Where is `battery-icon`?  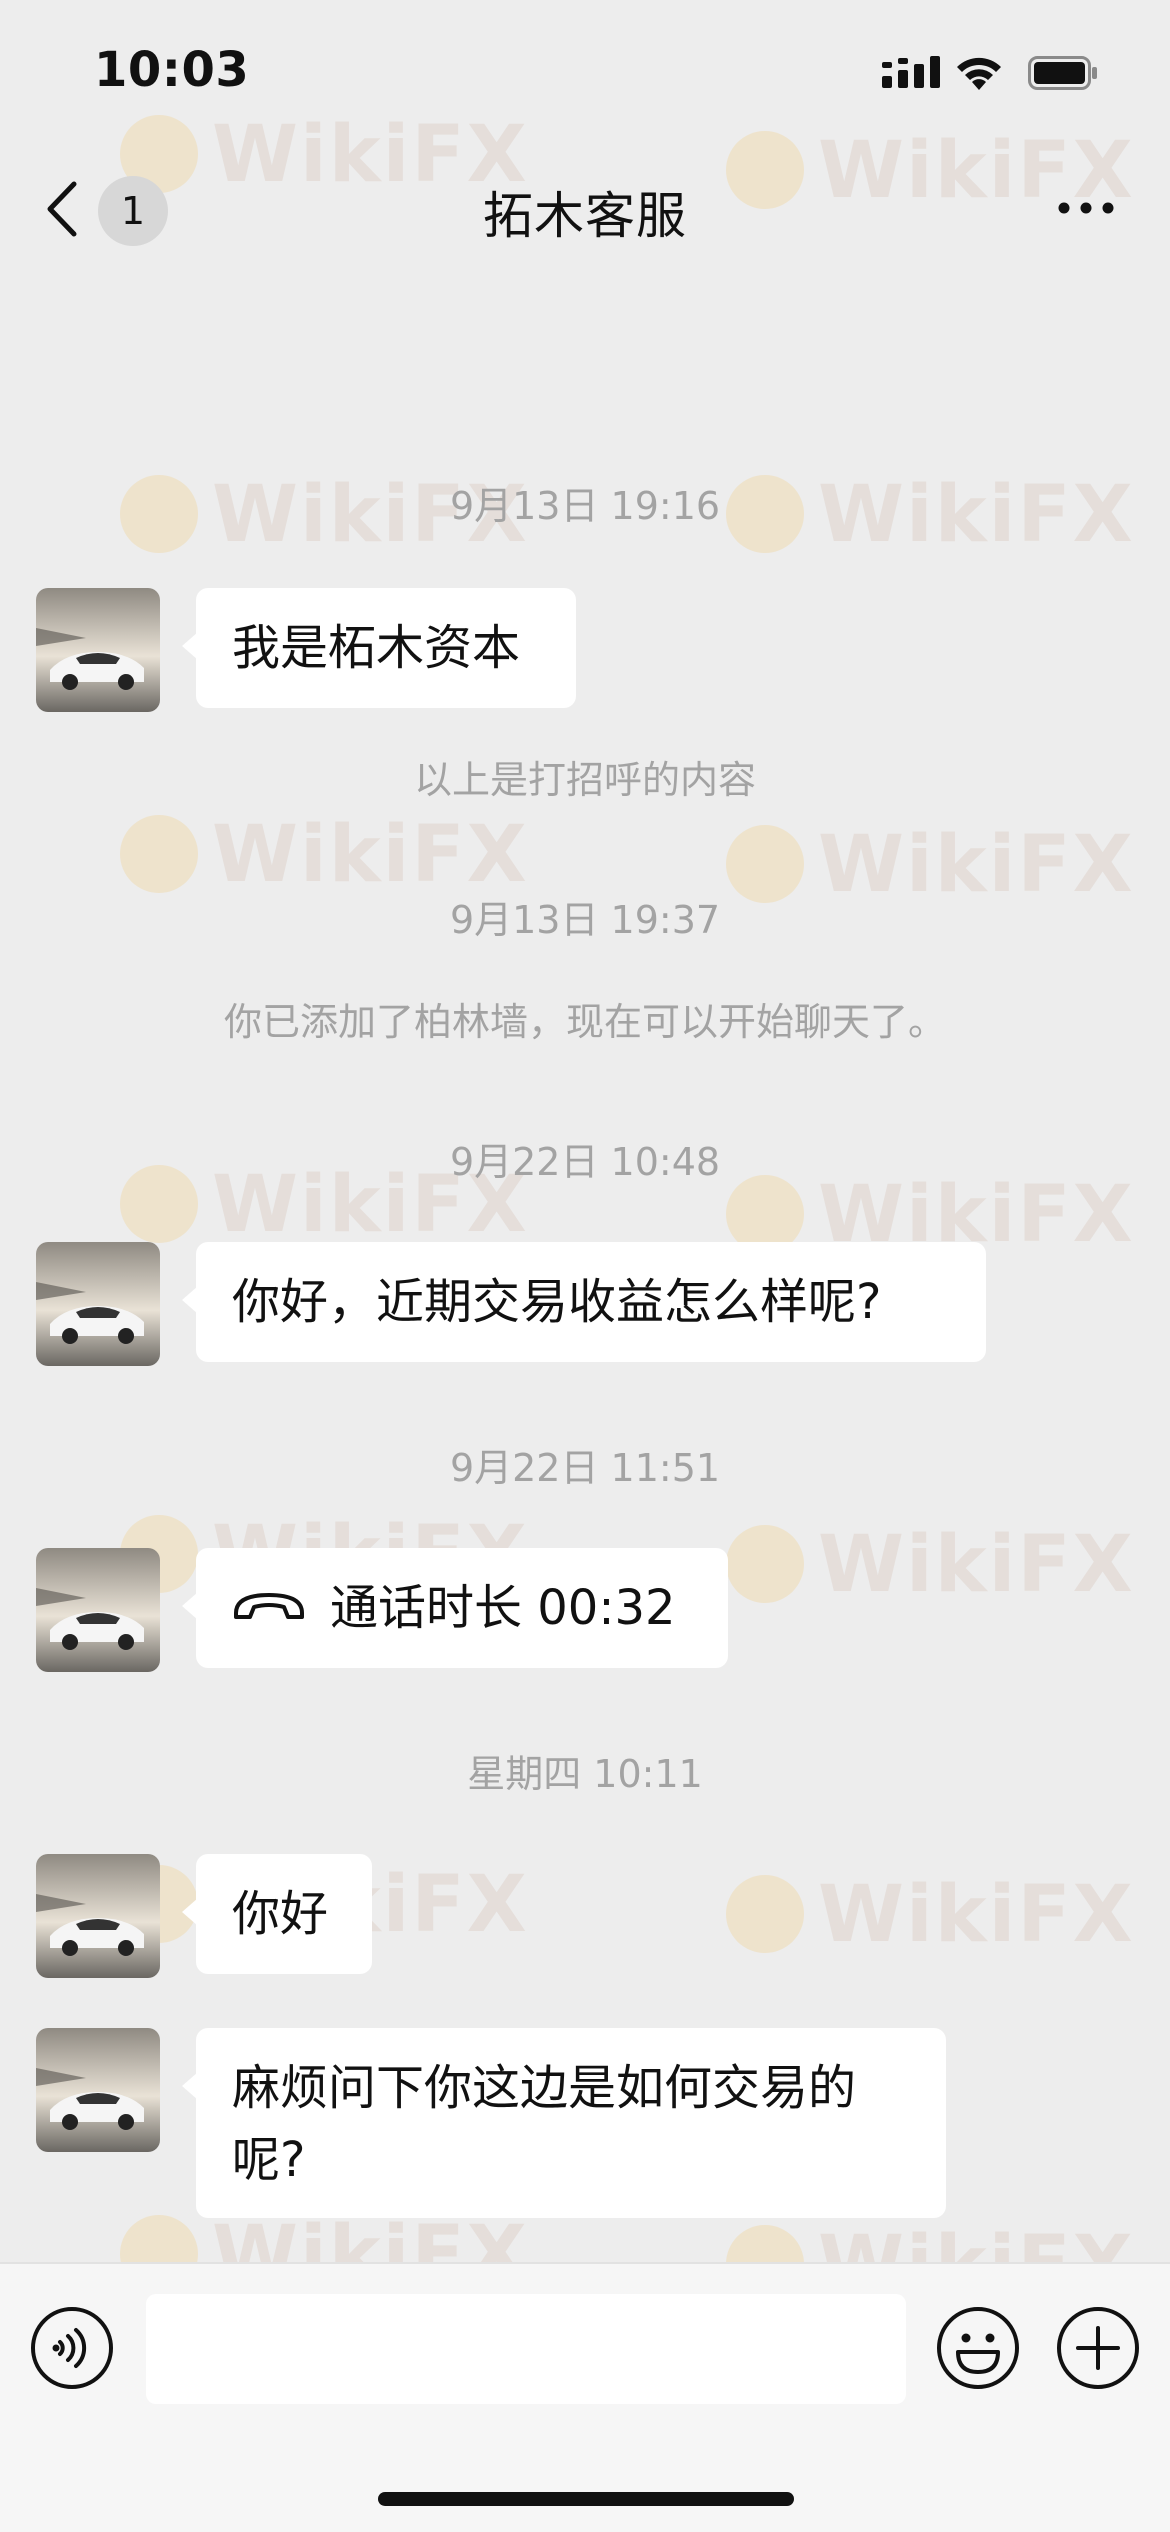 battery-icon is located at coordinates (1062, 73).